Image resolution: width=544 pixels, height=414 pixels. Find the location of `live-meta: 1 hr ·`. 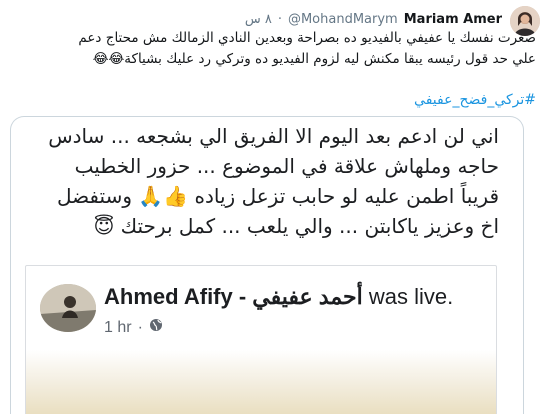

live-meta: 1 hr · is located at coordinates (133, 327).